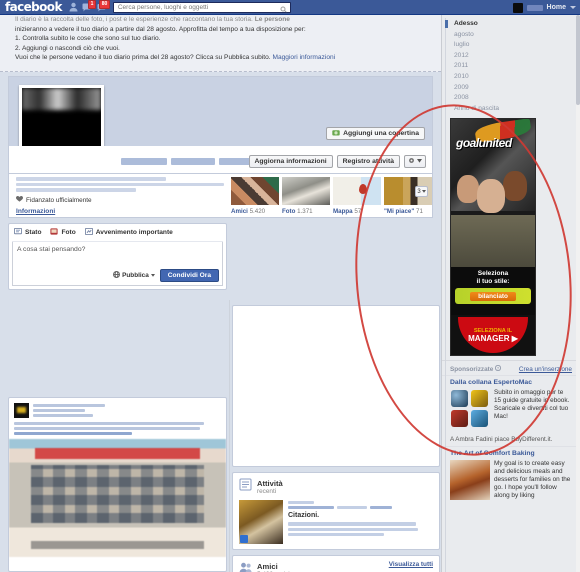  Describe the element at coordinates (134, 232) in the screenshot. I see `composer-tab-milestone-label: Avvenimento importante` at that location.